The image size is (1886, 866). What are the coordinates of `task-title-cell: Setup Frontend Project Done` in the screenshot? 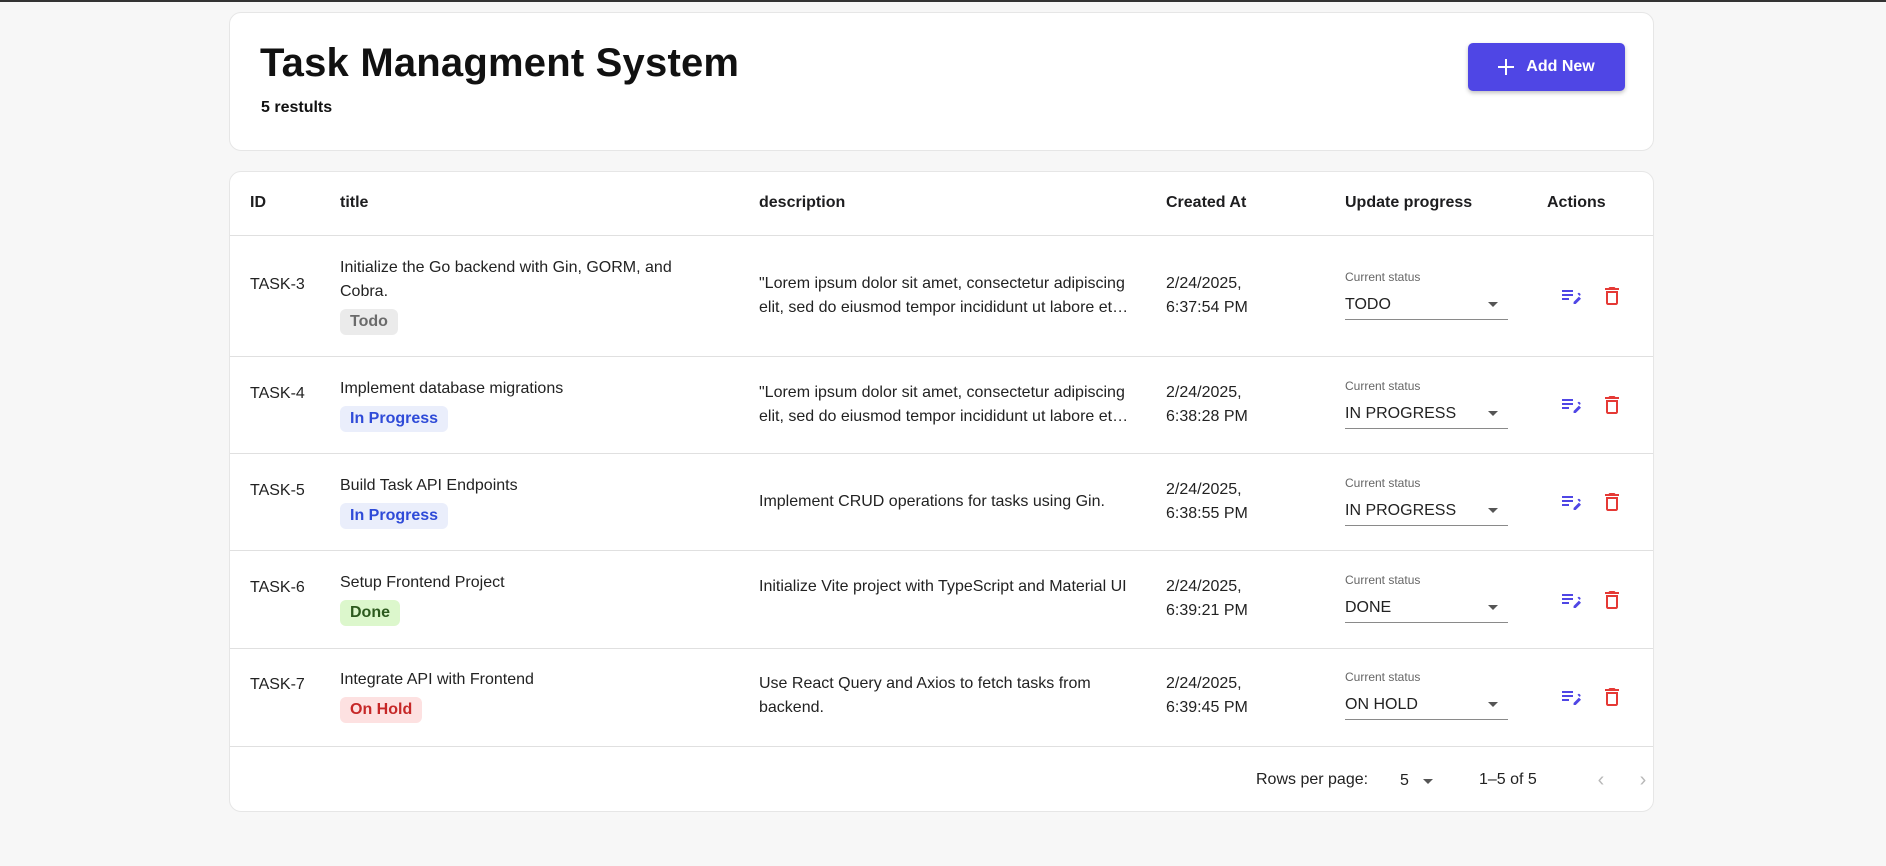 It's located at (530, 598).